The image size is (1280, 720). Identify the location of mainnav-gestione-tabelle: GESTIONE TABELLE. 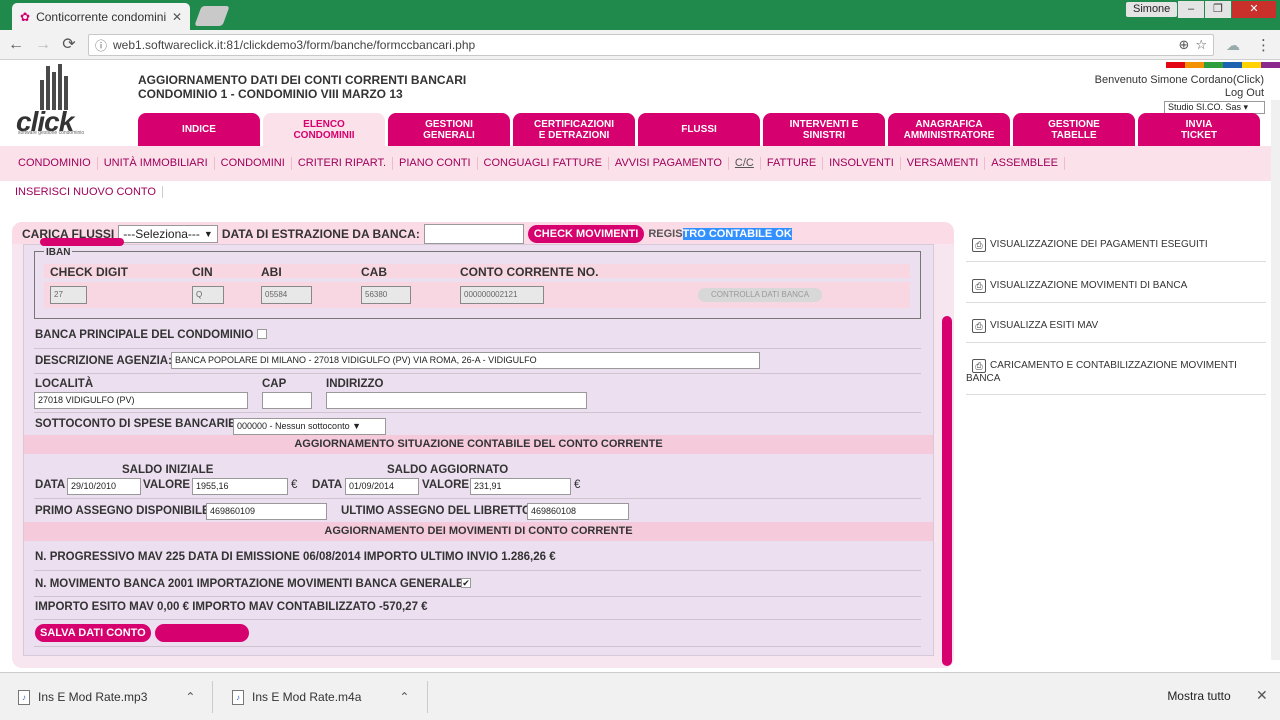
(1074, 129).